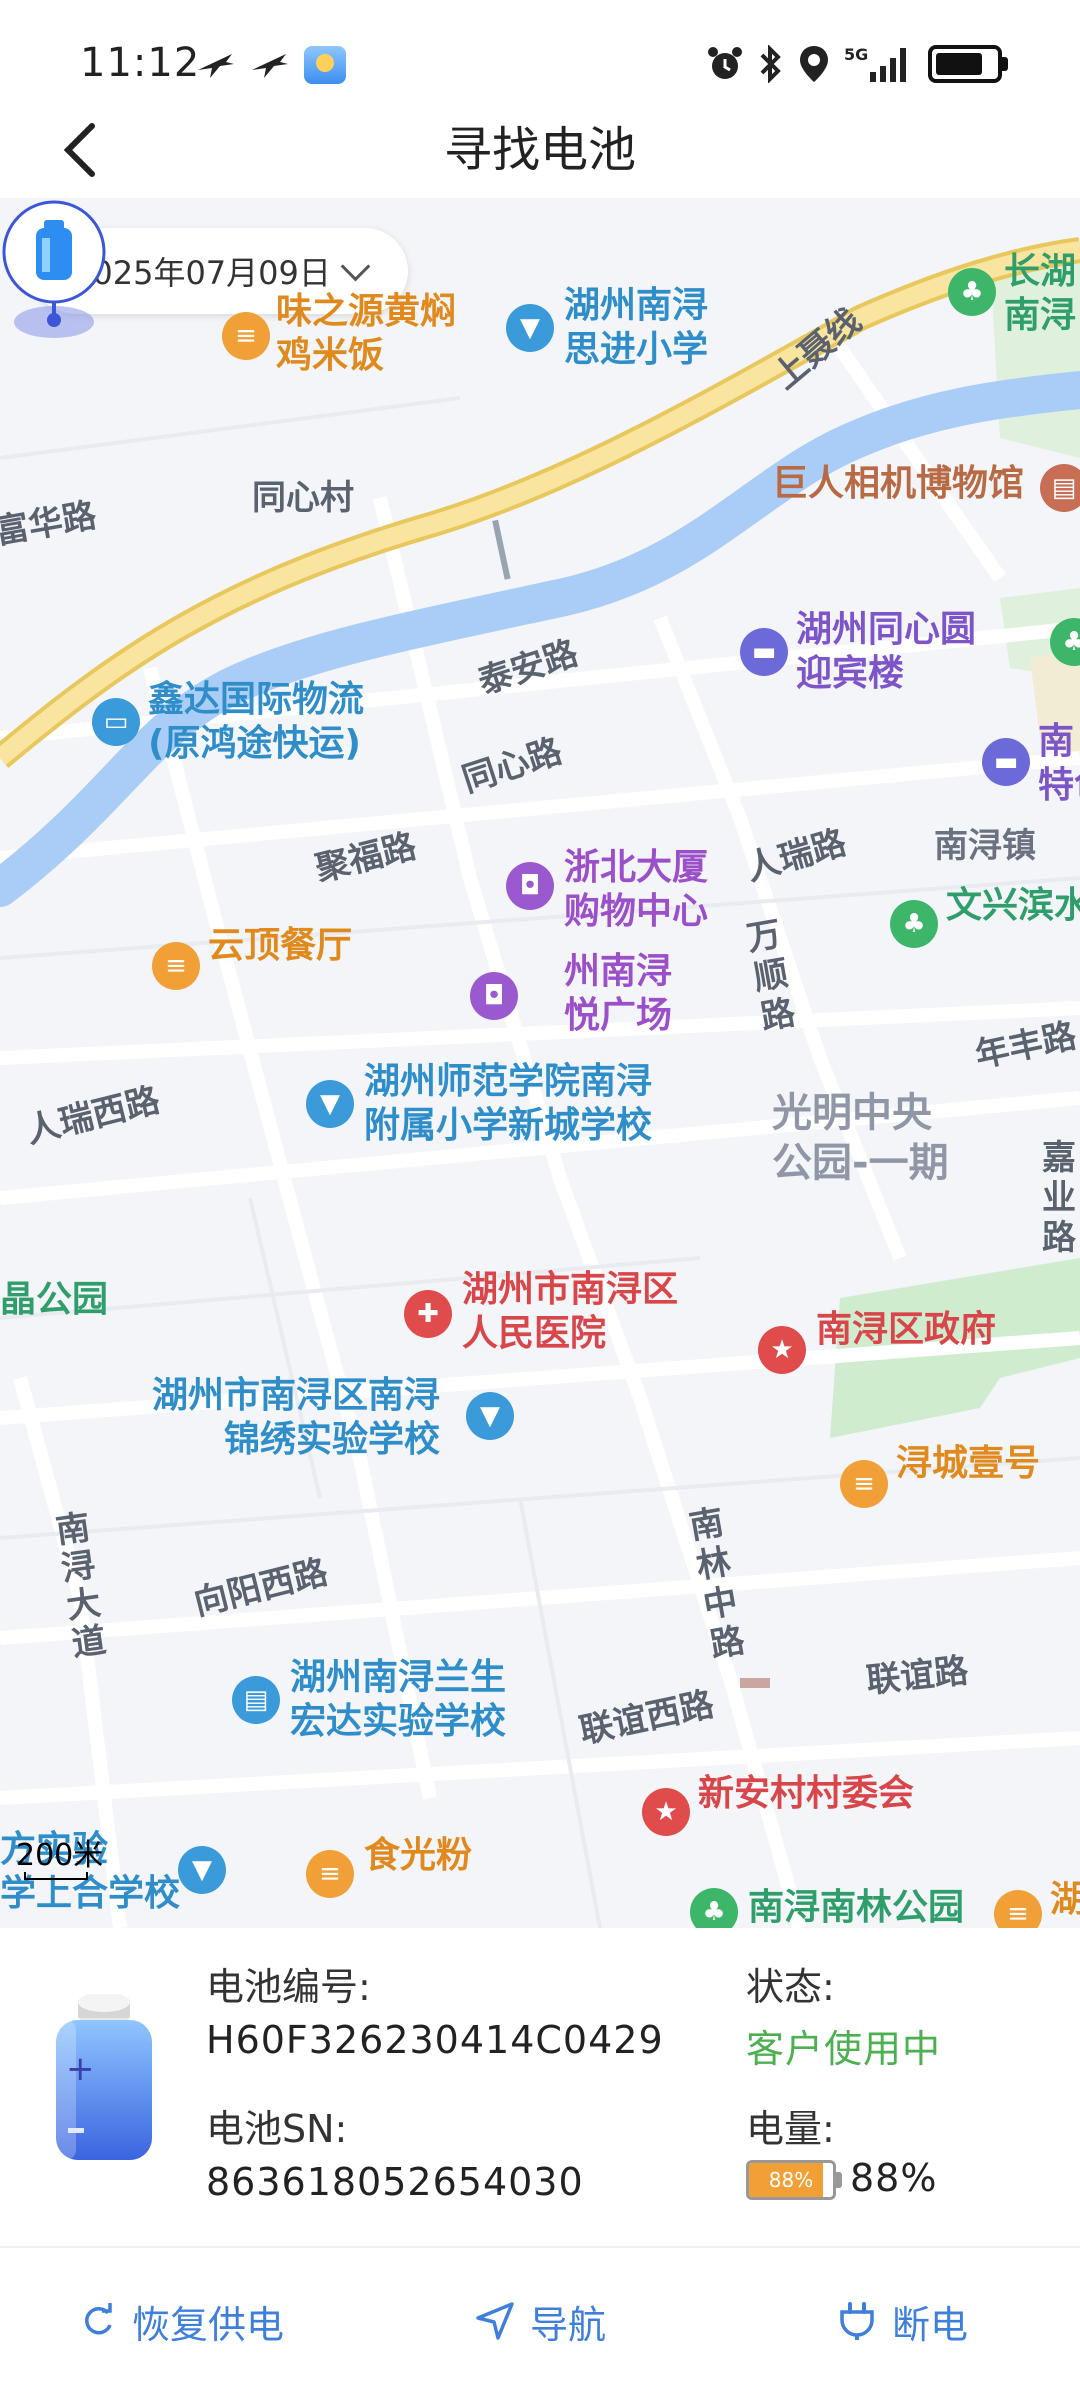  Describe the element at coordinates (725, 63) in the screenshot. I see `alarm-icon` at that location.